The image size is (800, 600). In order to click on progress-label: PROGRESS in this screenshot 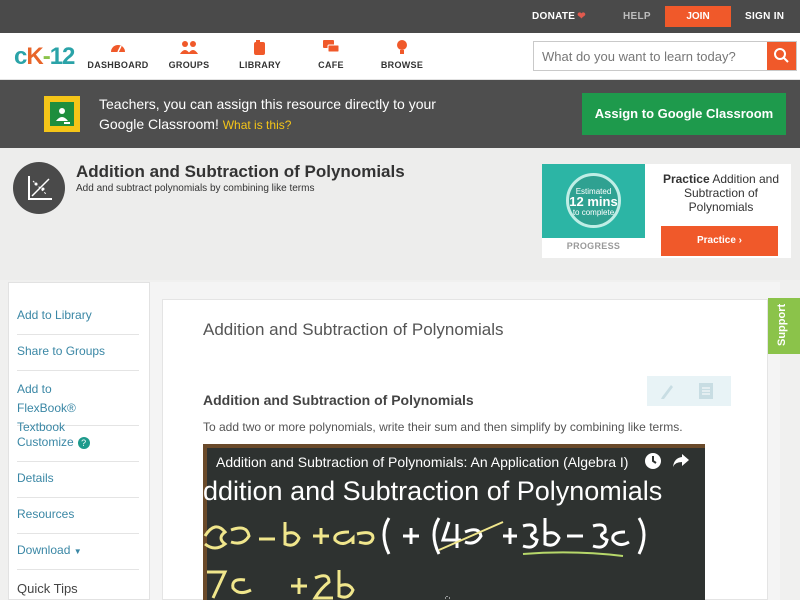, I will do `click(593, 246)`.